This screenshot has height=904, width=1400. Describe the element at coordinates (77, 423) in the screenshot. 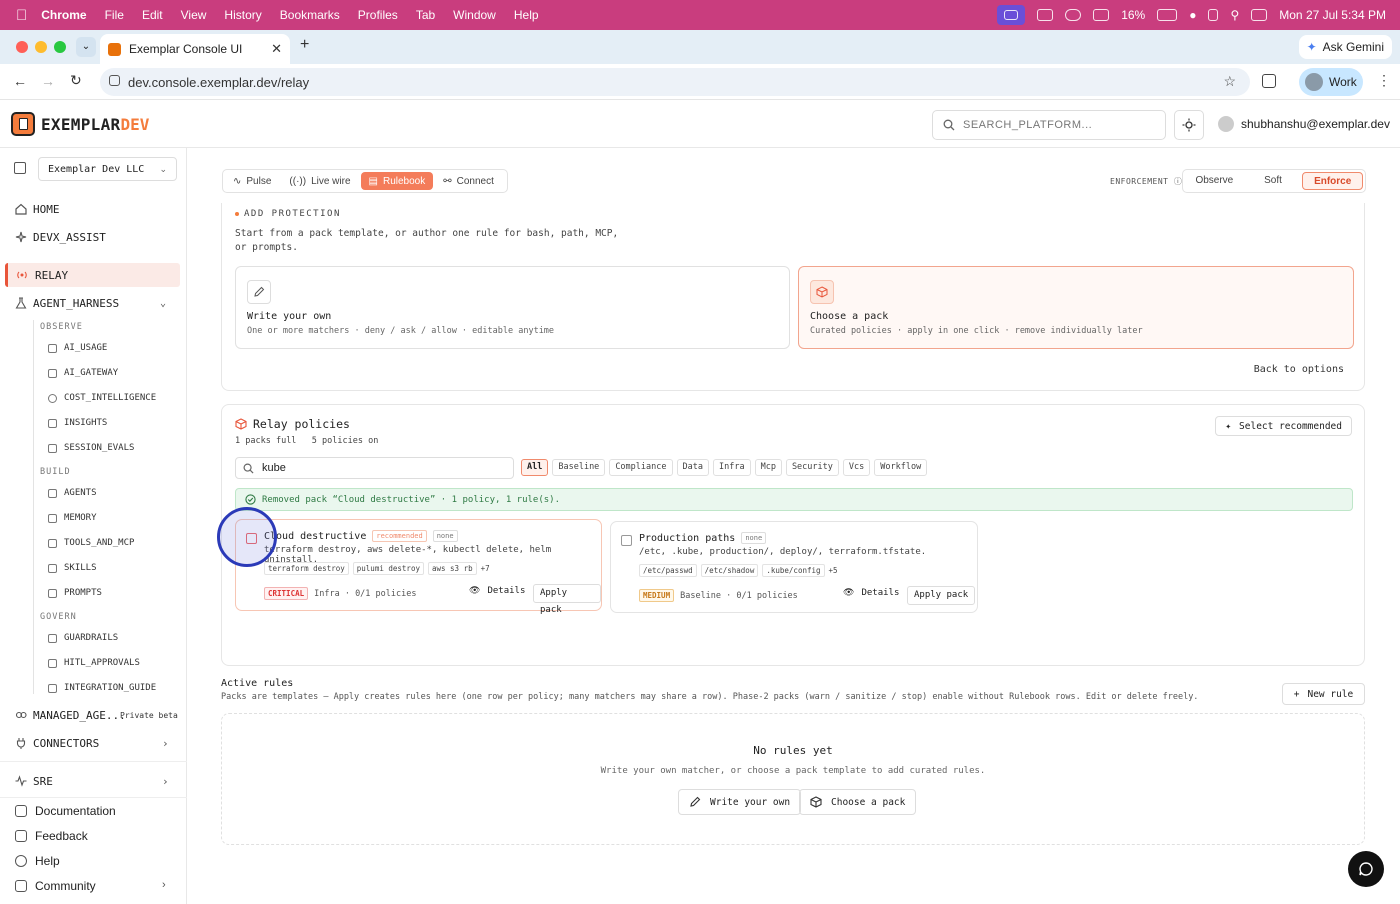

I see `sidebar-item-insights: INSIGHTS` at that location.